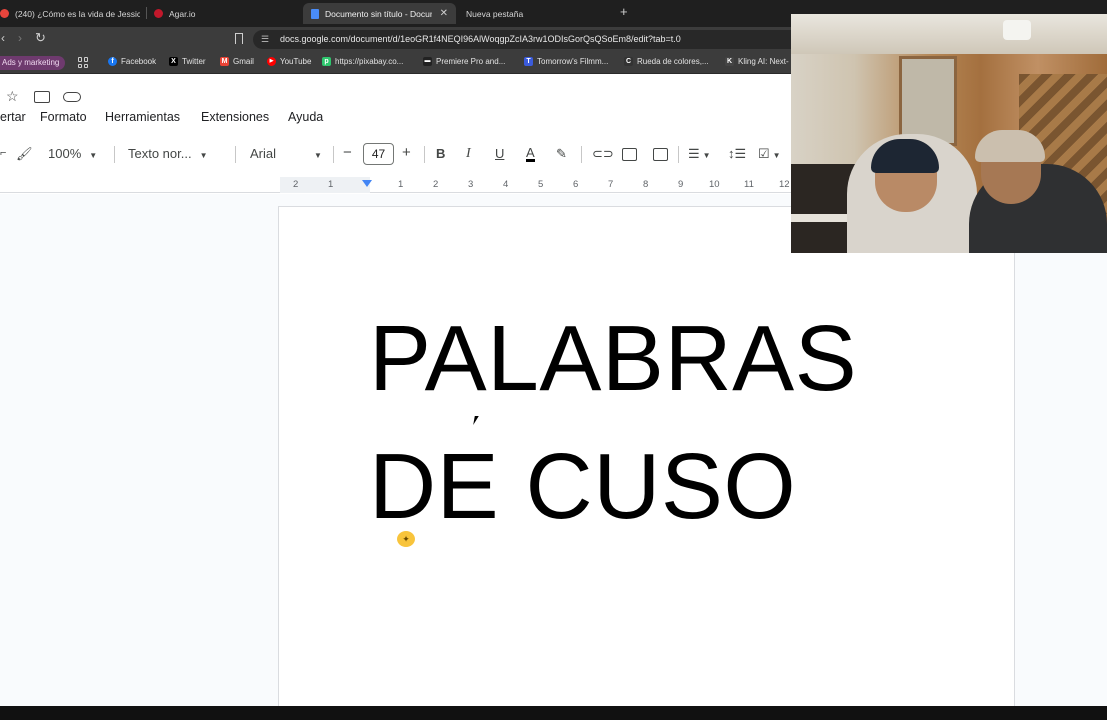  I want to click on document-text-line-1: PALABRAS, so click(613, 358).